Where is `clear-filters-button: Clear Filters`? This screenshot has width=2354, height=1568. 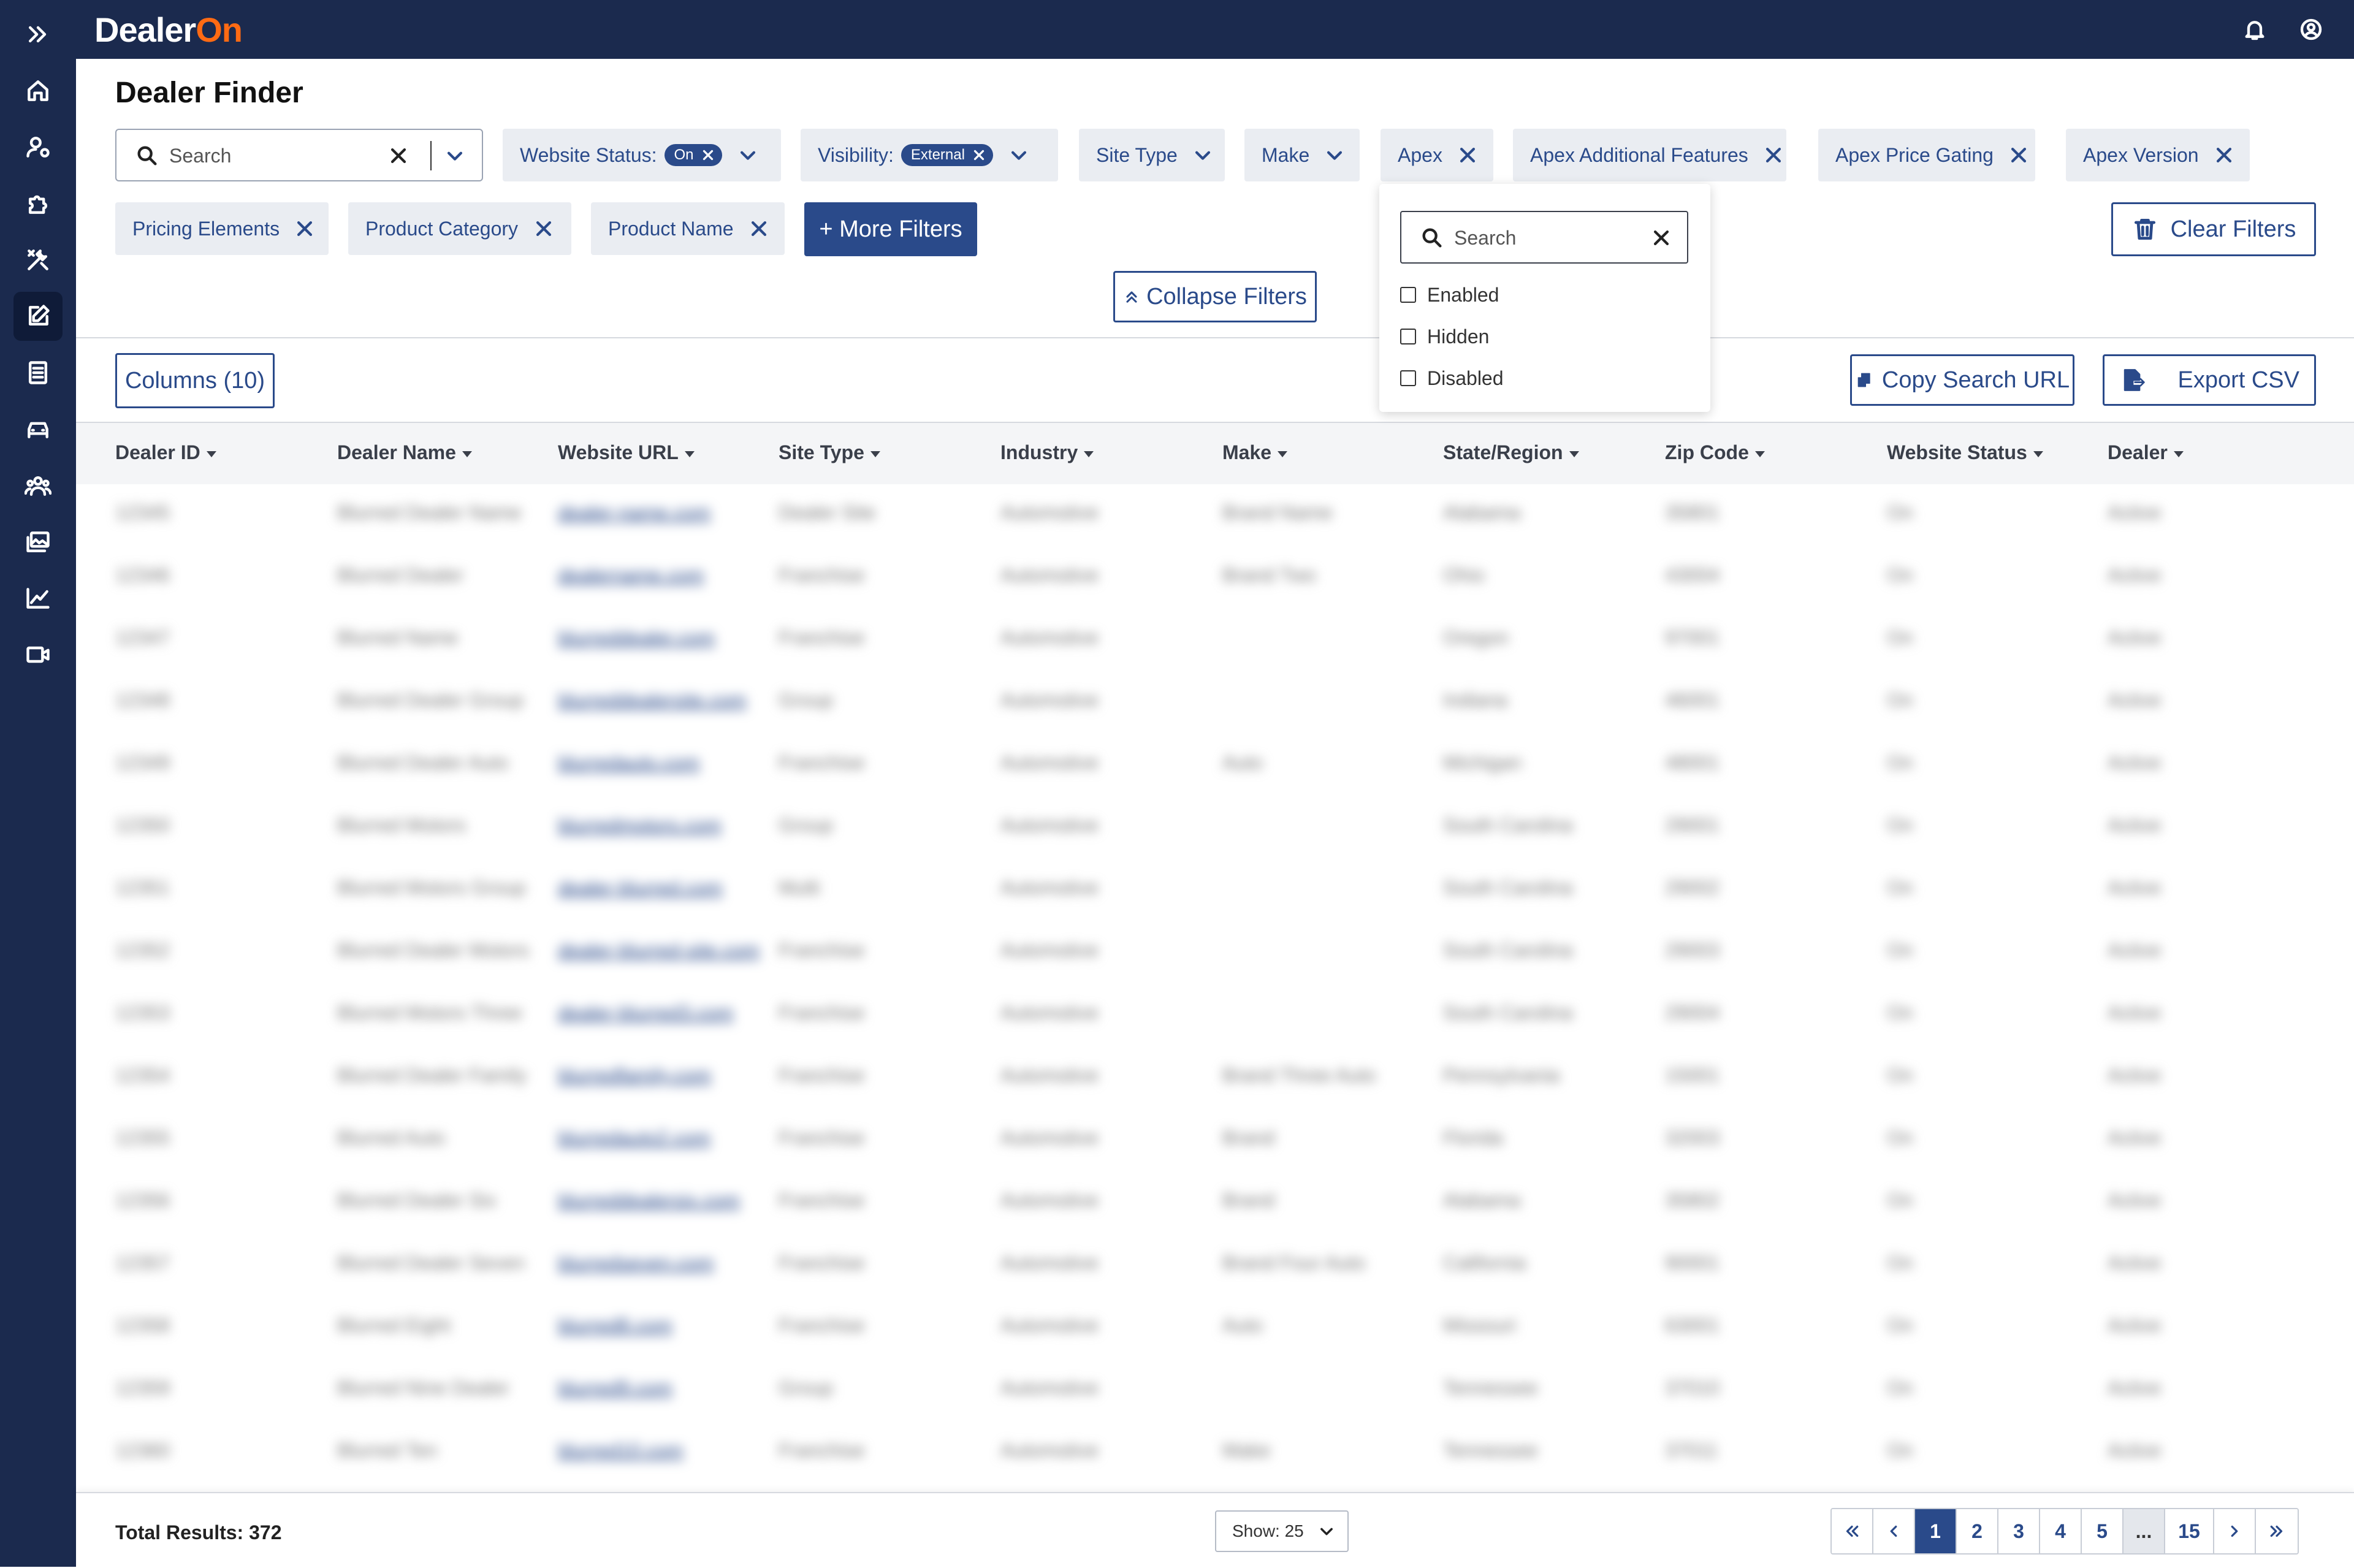 clear-filters-button: Clear Filters is located at coordinates (2213, 229).